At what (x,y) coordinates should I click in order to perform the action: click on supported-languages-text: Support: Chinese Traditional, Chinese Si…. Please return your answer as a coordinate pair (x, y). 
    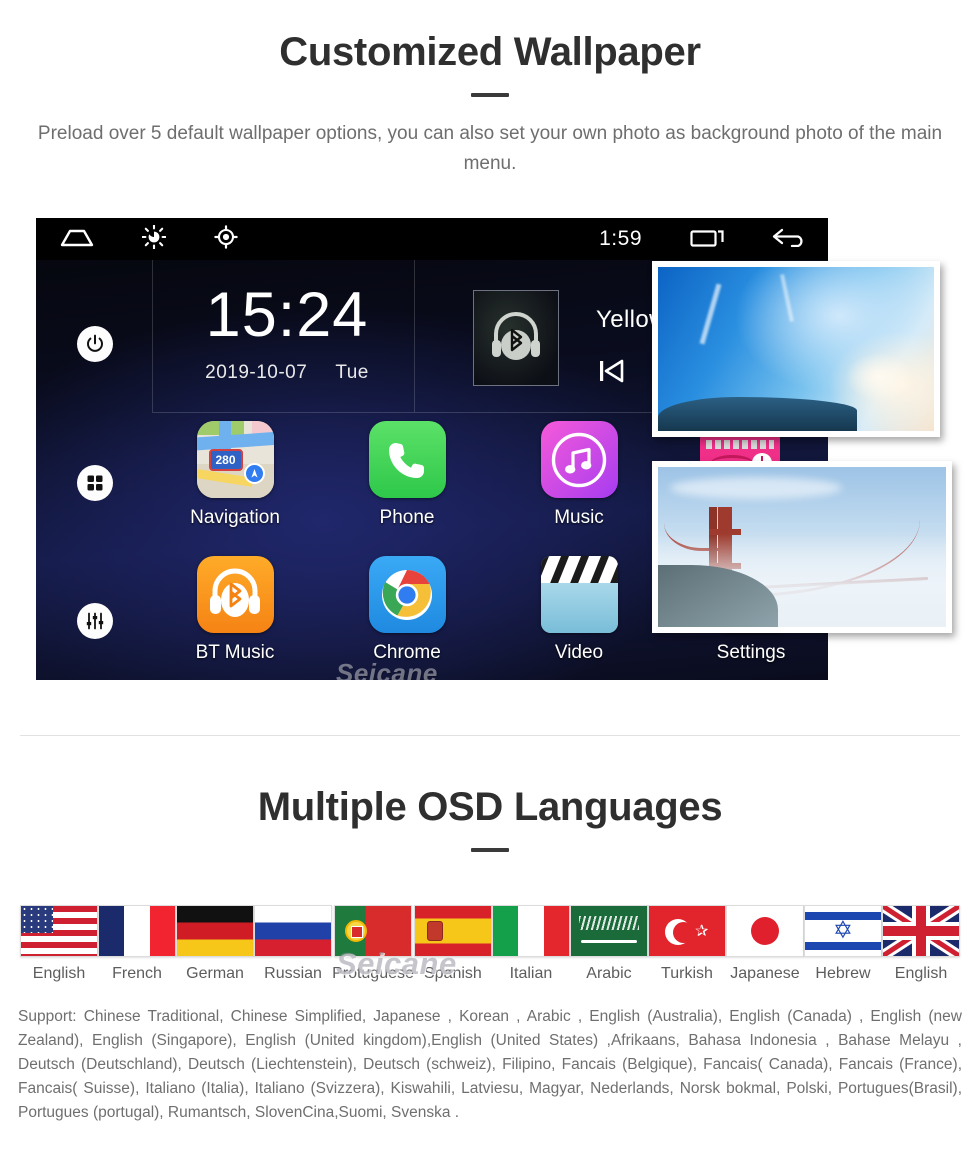
    Looking at the image, I should click on (490, 1064).